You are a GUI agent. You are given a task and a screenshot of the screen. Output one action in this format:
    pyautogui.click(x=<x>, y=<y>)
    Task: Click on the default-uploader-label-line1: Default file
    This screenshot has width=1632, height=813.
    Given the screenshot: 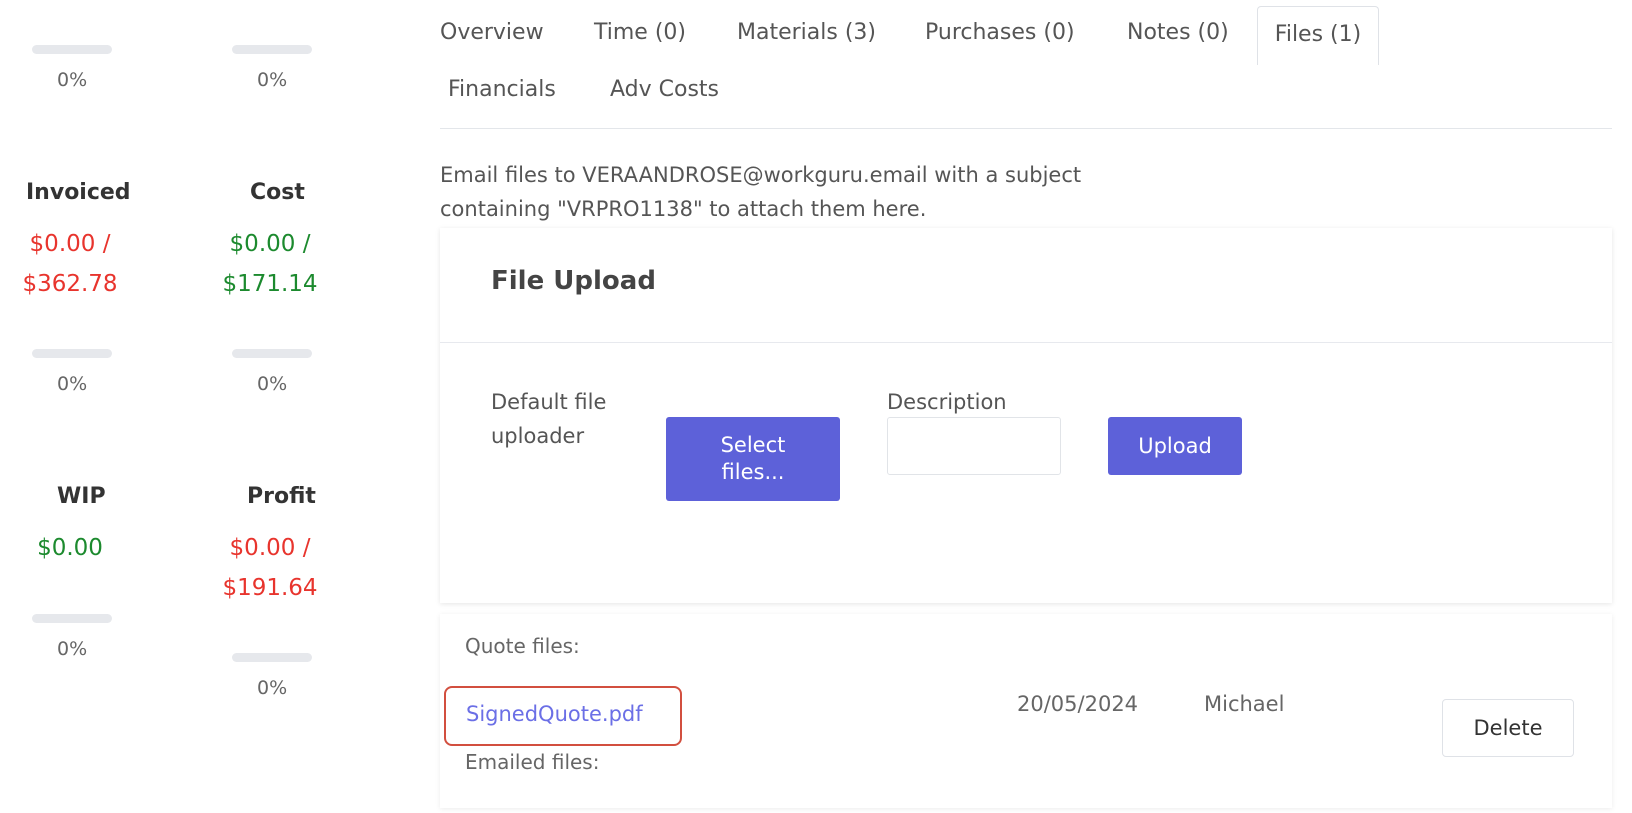 What is the action you would take?
    pyautogui.click(x=549, y=402)
    